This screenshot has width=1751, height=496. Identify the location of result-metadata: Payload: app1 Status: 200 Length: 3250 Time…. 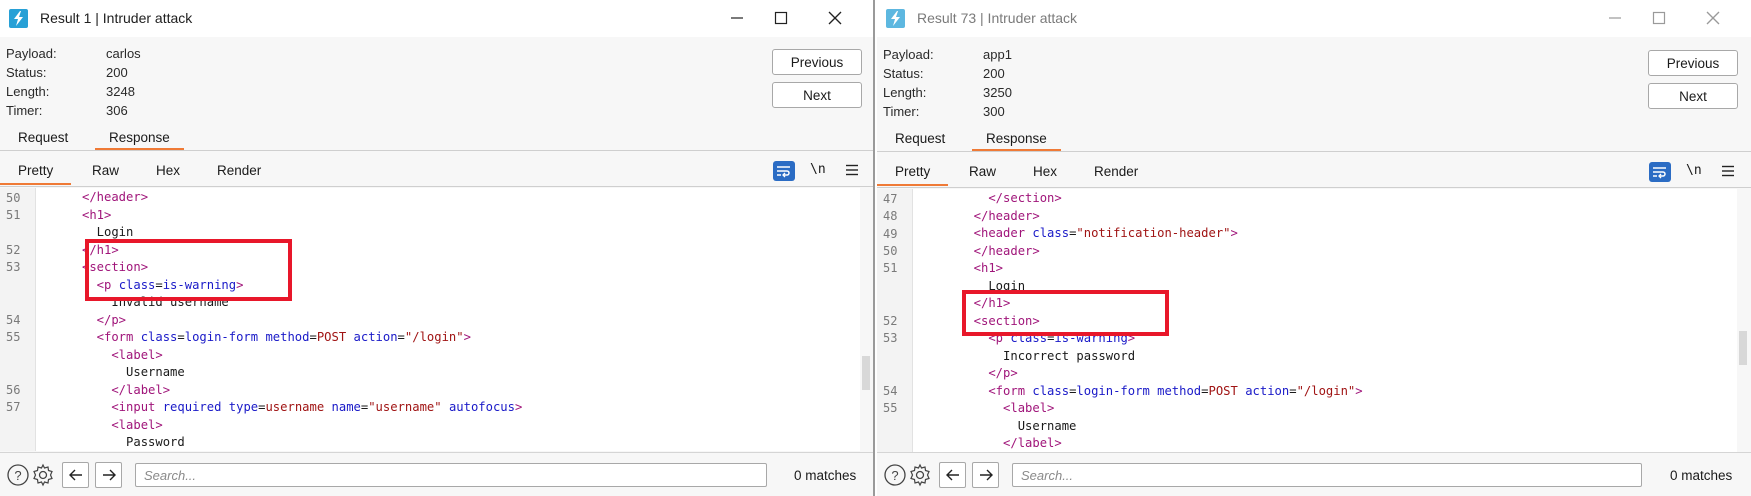
(947, 83).